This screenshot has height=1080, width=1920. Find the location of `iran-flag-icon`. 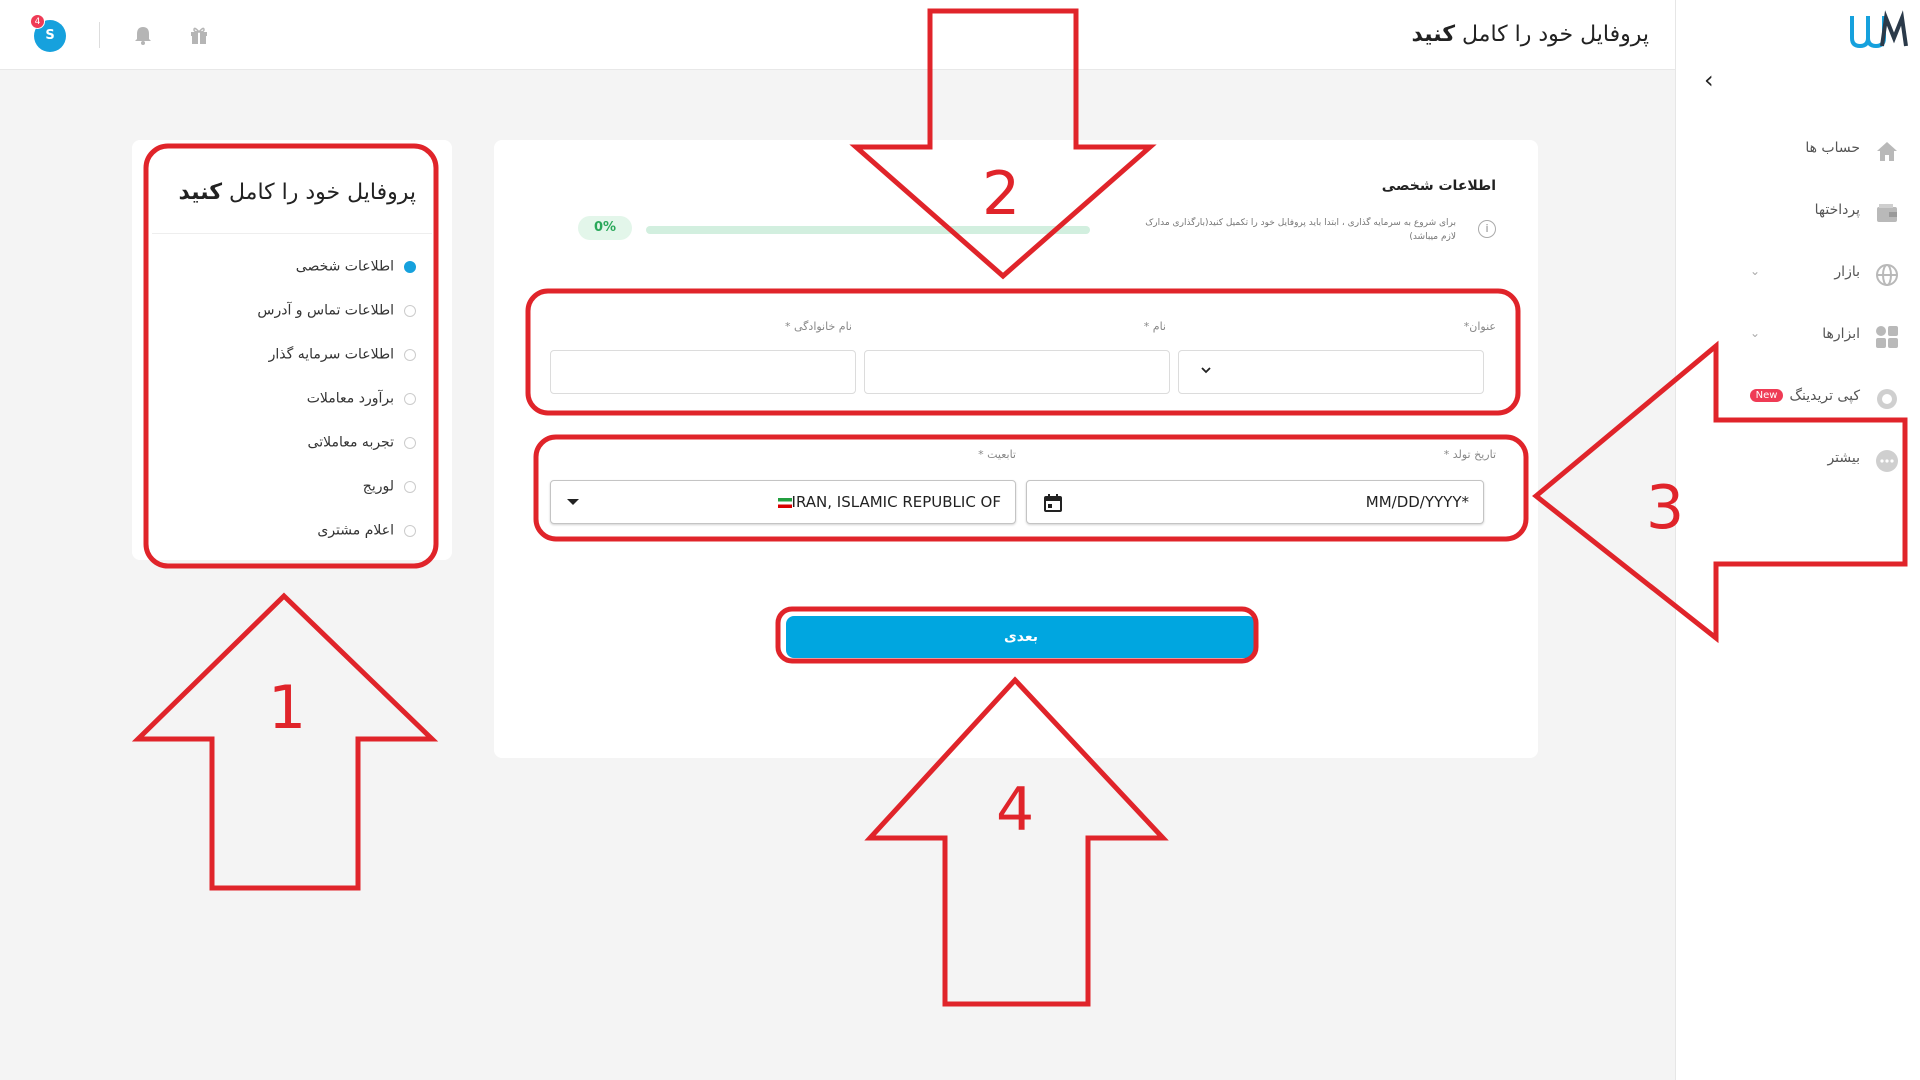

iran-flag-icon is located at coordinates (784, 503).